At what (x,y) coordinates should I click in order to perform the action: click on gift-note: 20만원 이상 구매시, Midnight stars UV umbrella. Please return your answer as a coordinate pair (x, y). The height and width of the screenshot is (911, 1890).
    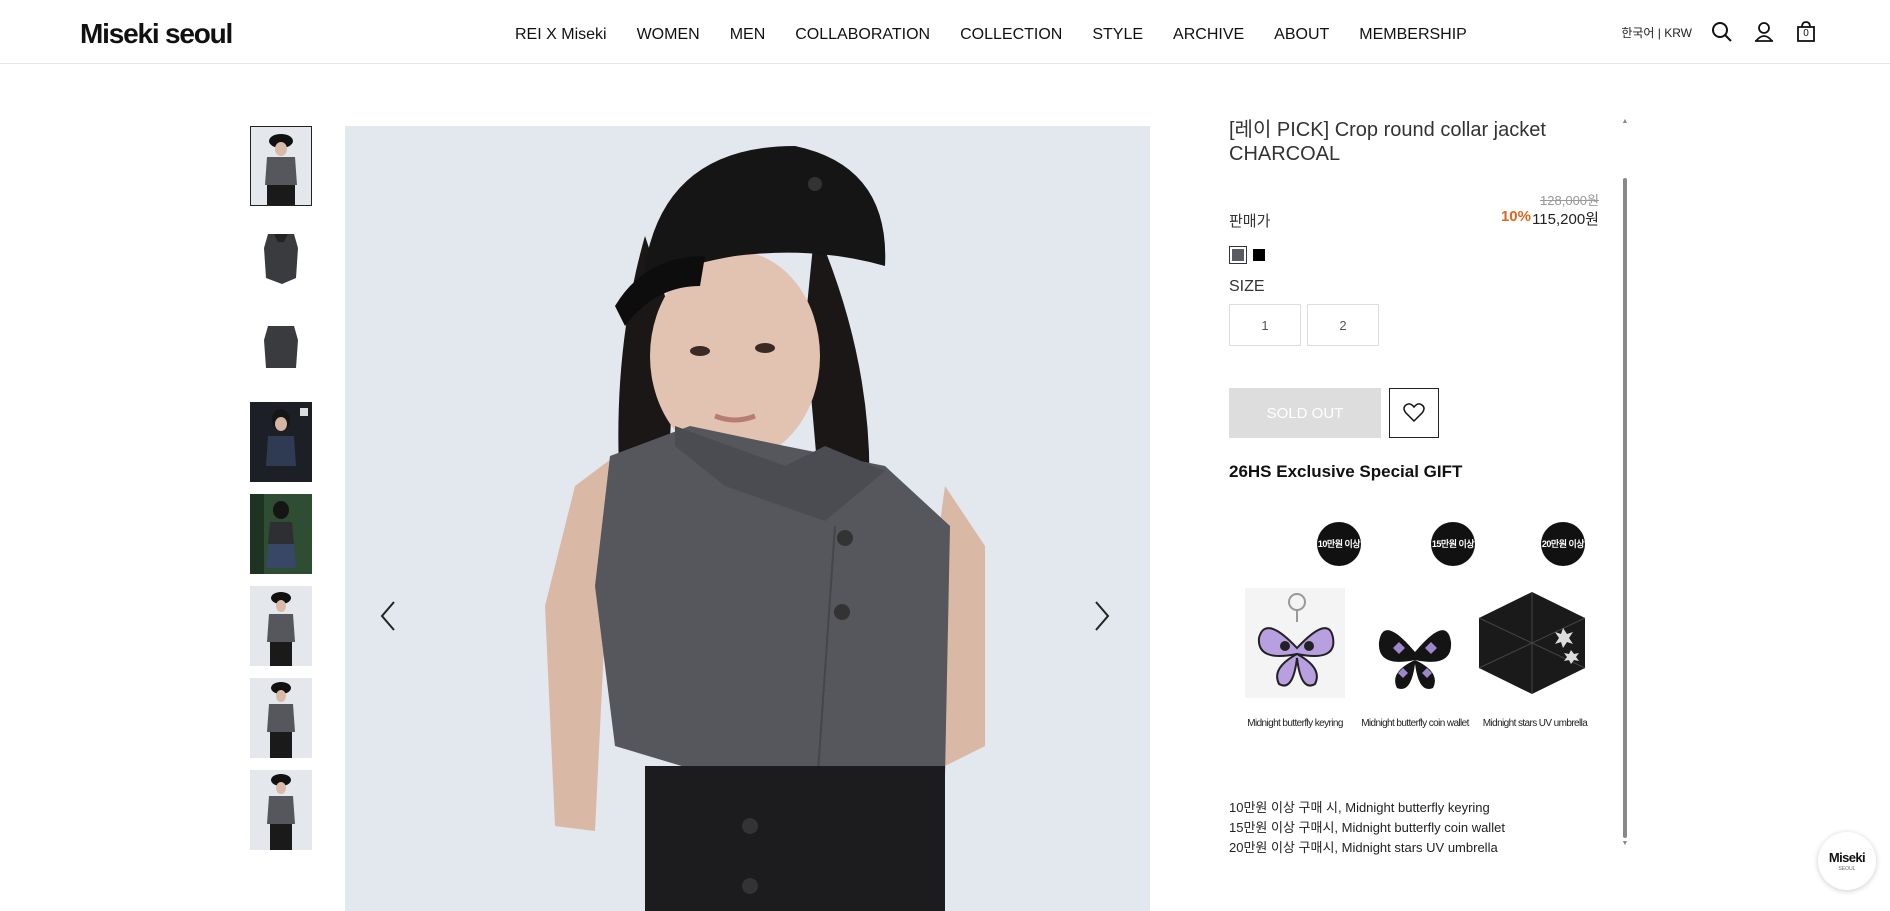
    Looking at the image, I should click on (1363, 847).